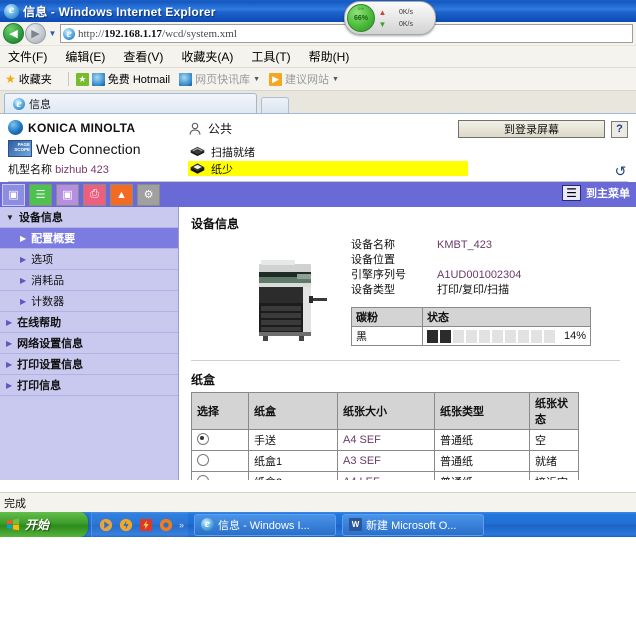 The height and width of the screenshot is (625, 636). What do you see at coordinates (143, 56) in the screenshot?
I see `menu-view: 查看(V)` at bounding box center [143, 56].